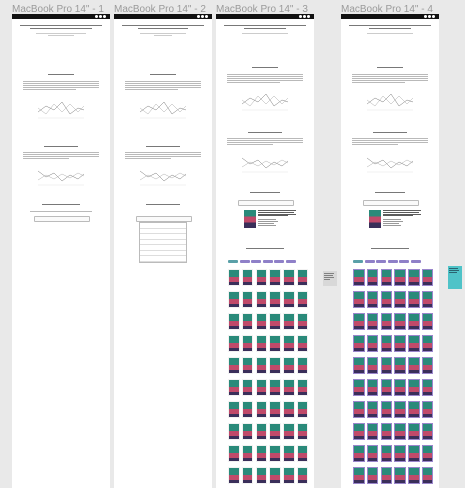 This screenshot has width=465, height=488. Describe the element at coordinates (330, 278) in the screenshot. I see `annotation-note-gray` at that location.